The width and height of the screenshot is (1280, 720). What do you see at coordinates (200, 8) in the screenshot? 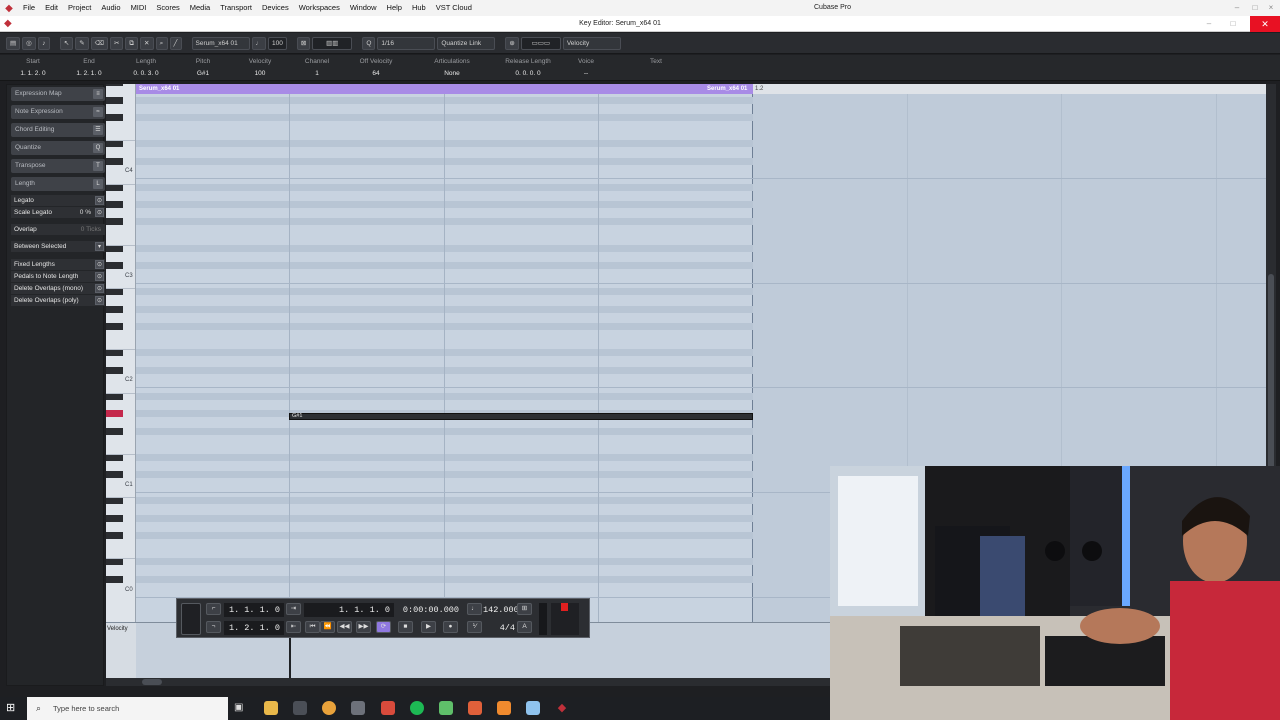
I see `menu-media: Media` at bounding box center [200, 8].